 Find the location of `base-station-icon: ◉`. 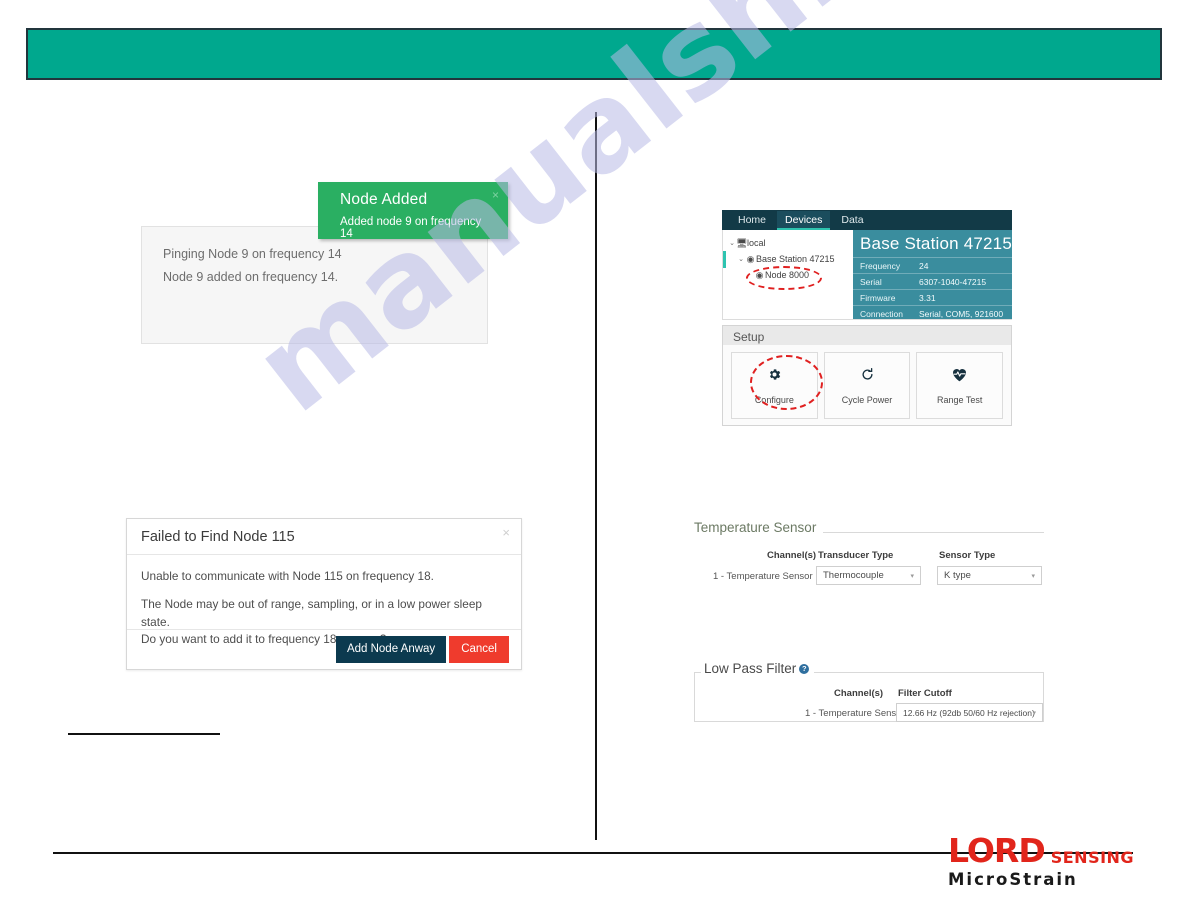

base-station-icon: ◉ is located at coordinates (750, 258).